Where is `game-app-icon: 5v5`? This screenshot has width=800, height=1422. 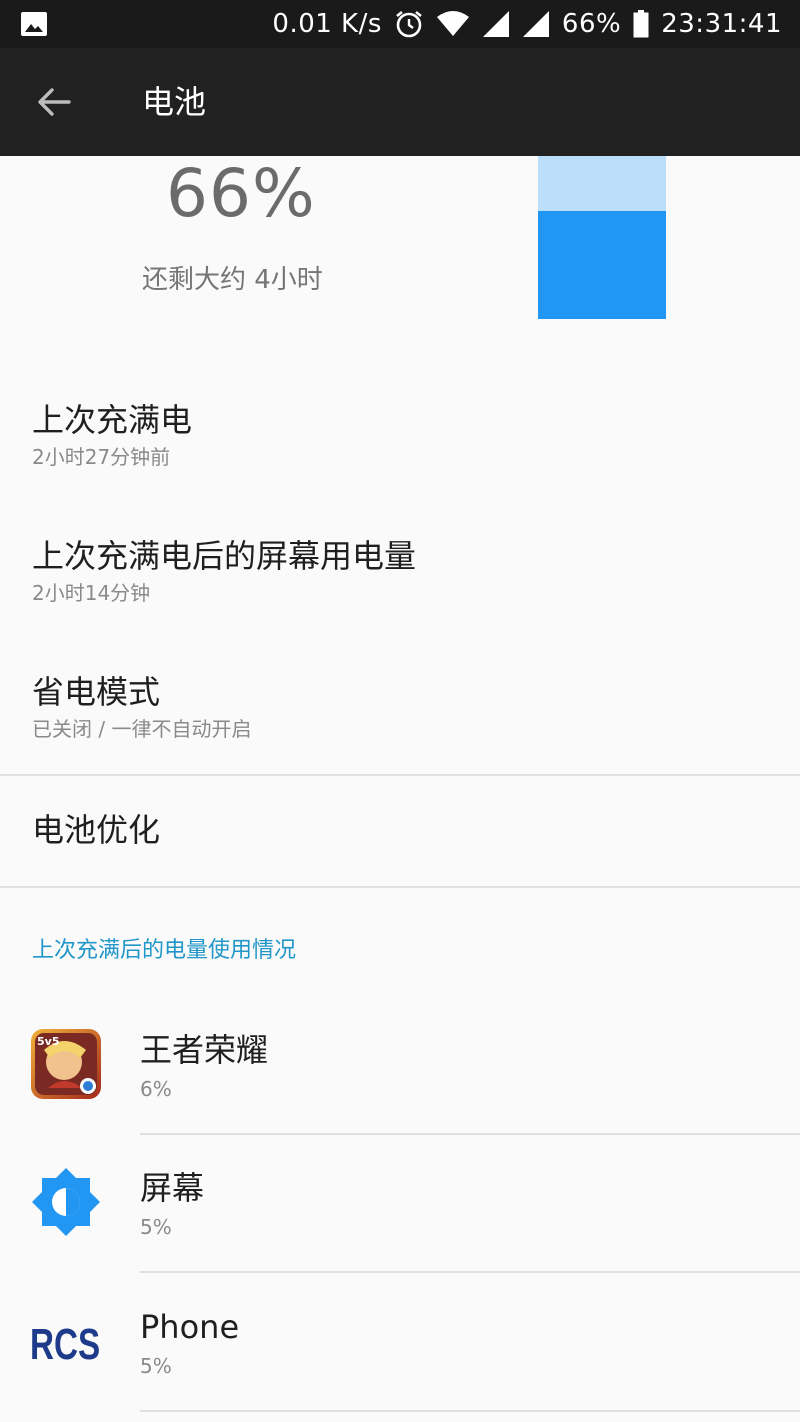
game-app-icon: 5v5 is located at coordinates (66, 1064).